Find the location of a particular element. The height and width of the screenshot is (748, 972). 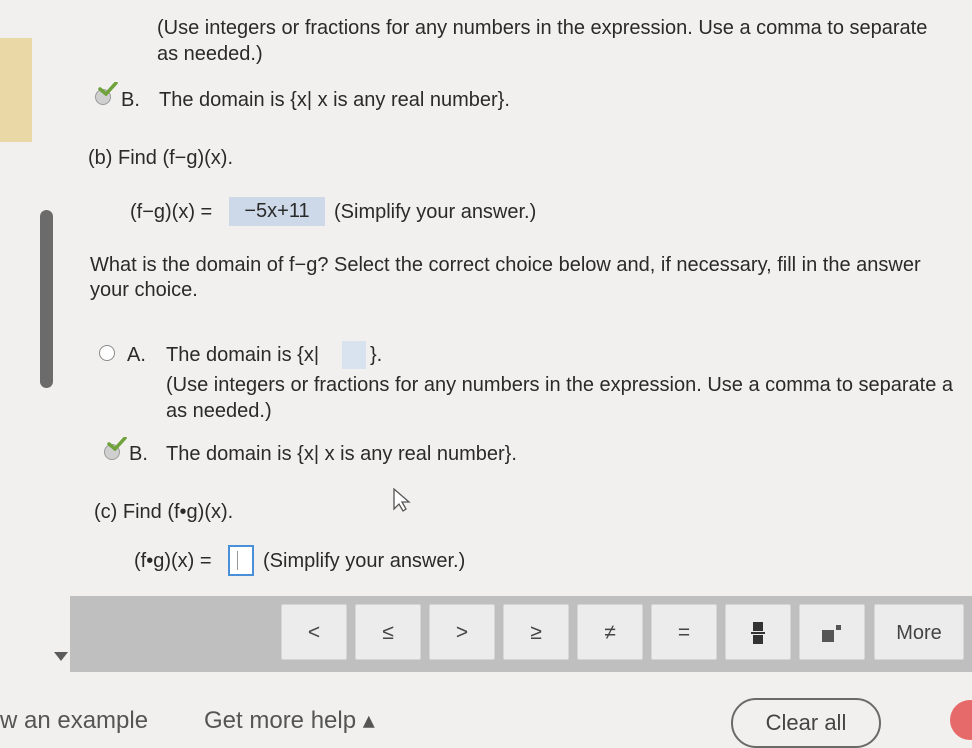

mouse-cursor-icon is located at coordinates (402, 499).